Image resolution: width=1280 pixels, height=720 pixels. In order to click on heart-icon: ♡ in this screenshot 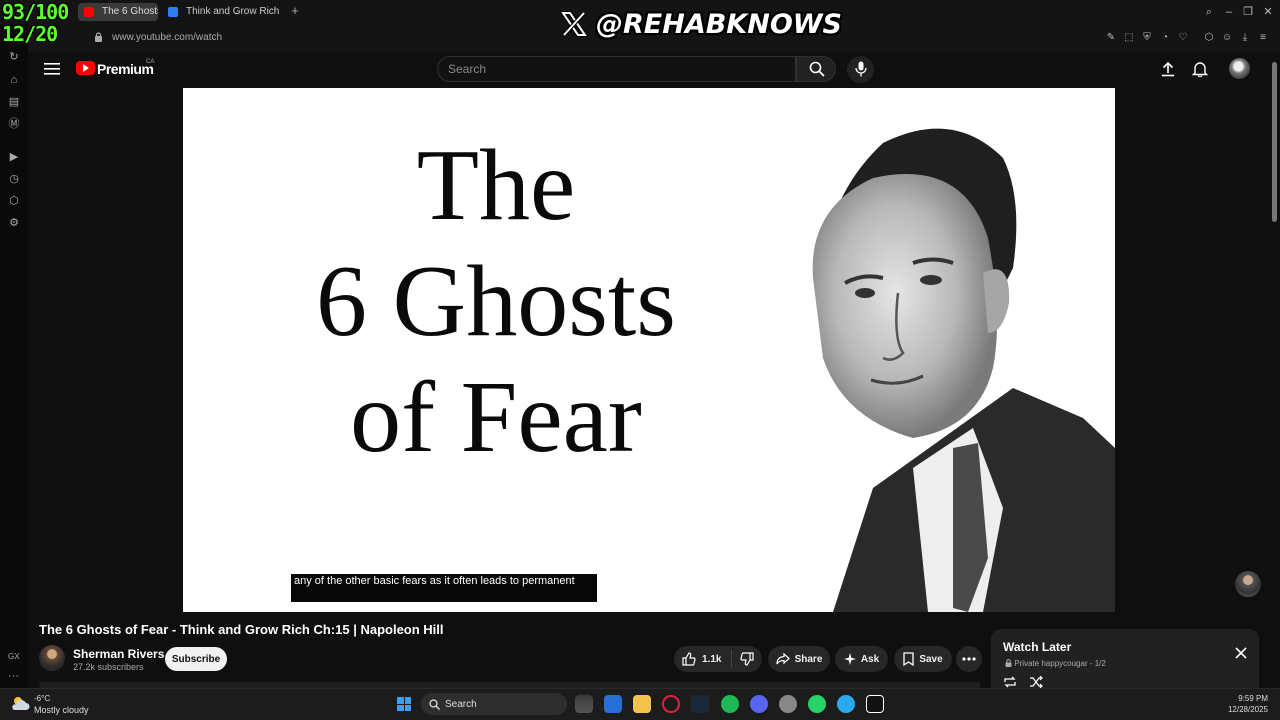, I will do `click(1183, 38)`.